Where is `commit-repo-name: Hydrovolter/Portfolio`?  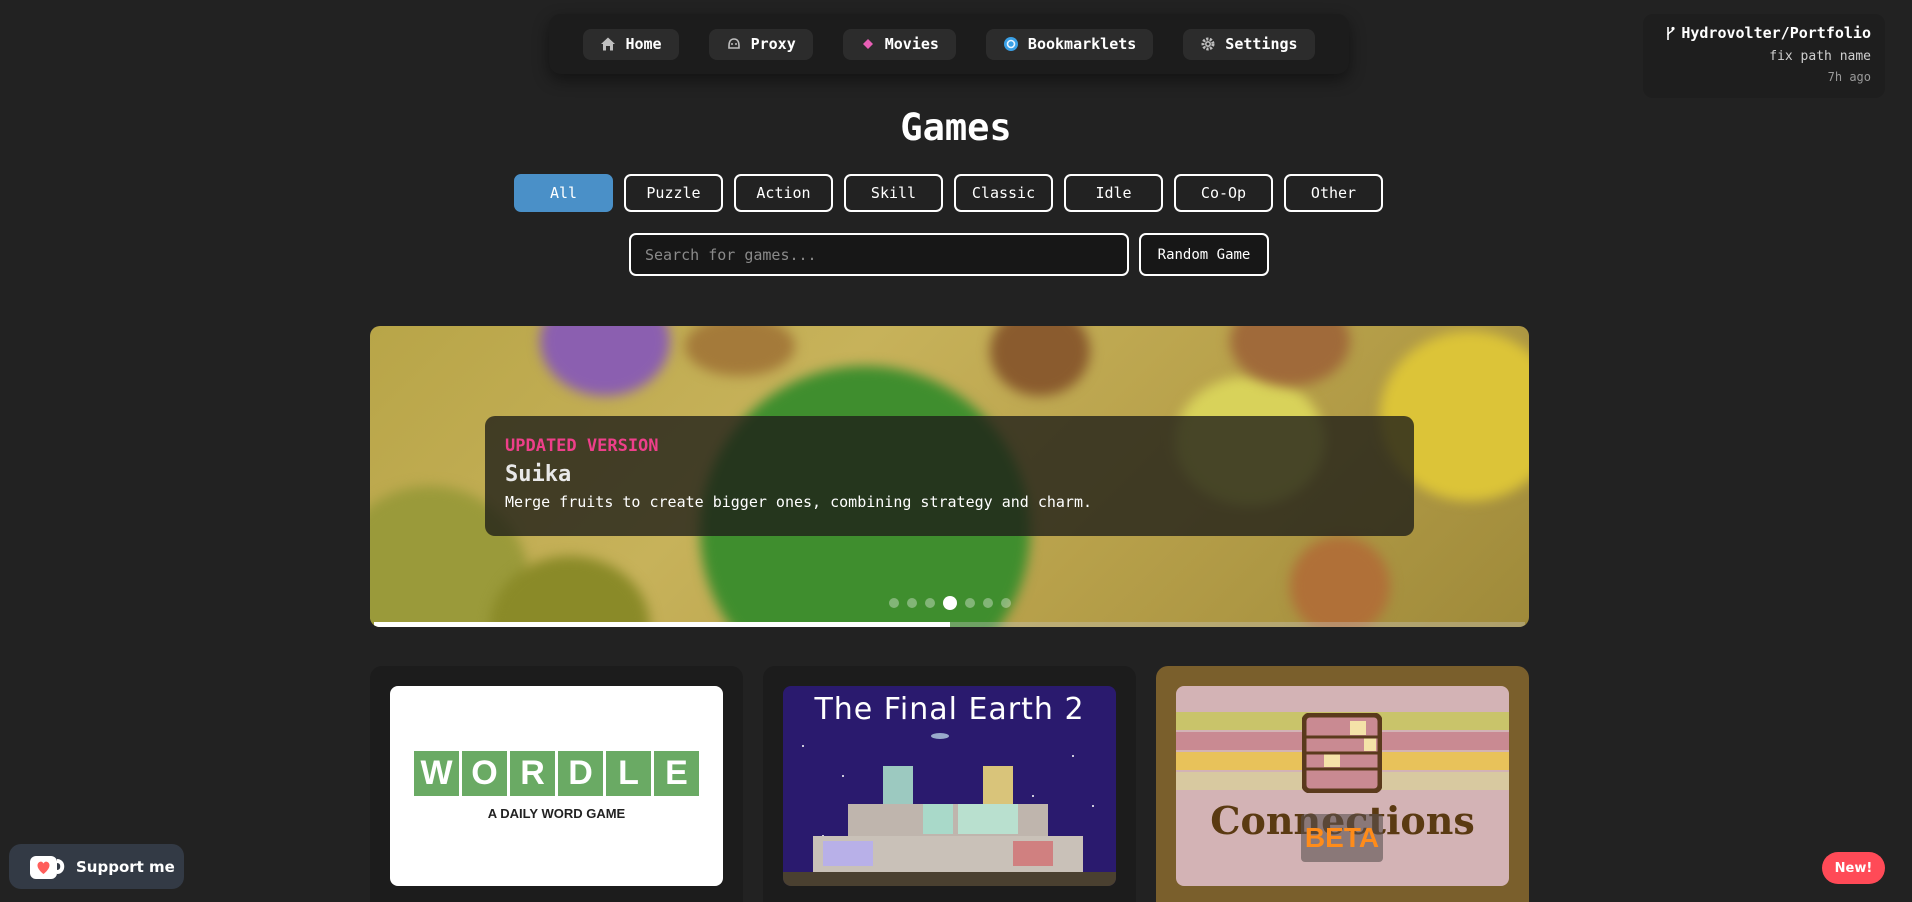
commit-repo-name: Hydrovolter/Portfolio is located at coordinates (1776, 33).